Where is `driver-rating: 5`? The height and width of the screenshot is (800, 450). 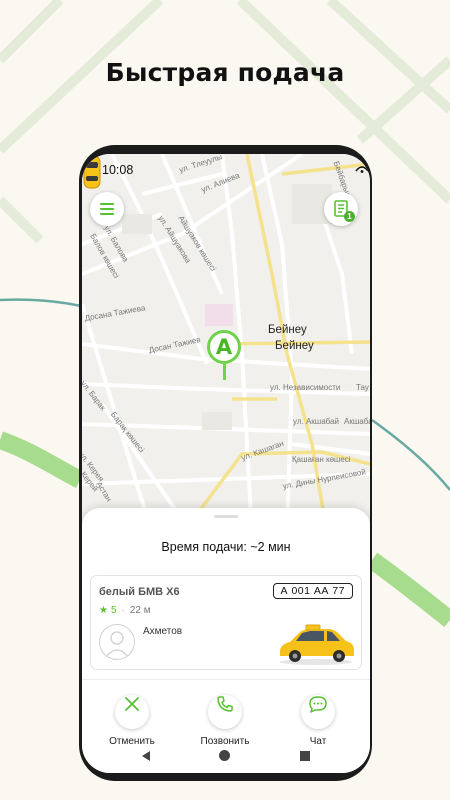 driver-rating: 5 is located at coordinates (113, 610).